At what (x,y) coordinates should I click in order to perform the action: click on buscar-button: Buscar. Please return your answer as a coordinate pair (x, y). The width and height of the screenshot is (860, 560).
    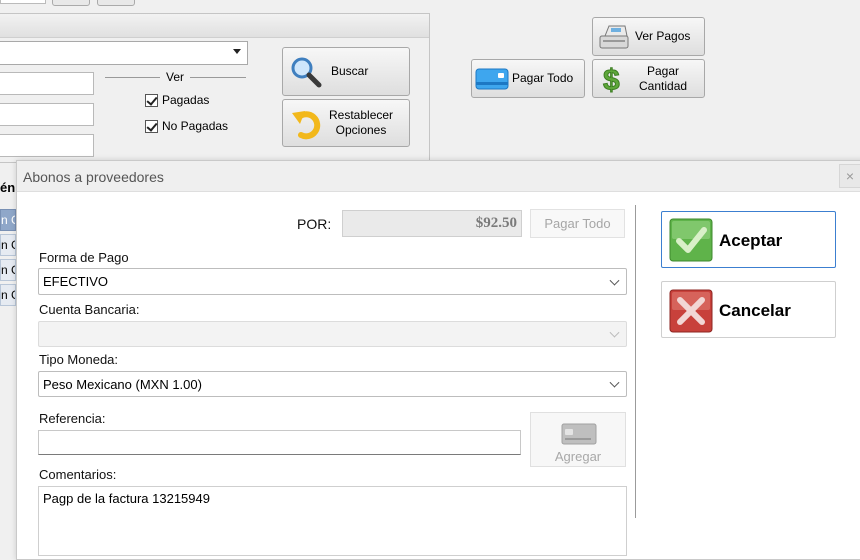
    Looking at the image, I should click on (346, 71).